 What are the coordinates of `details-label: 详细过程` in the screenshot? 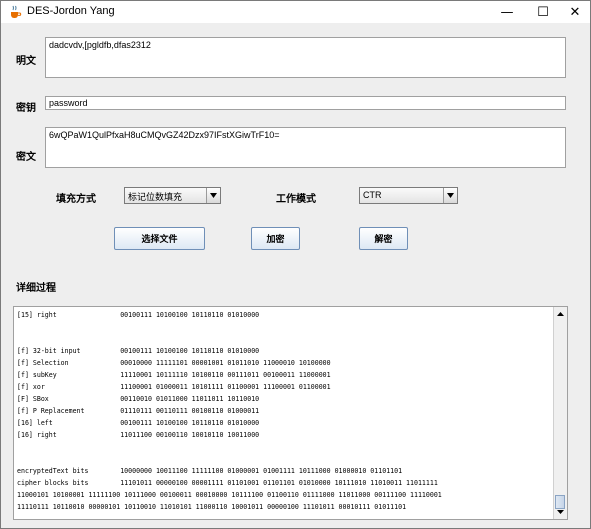 It's located at (36, 288).